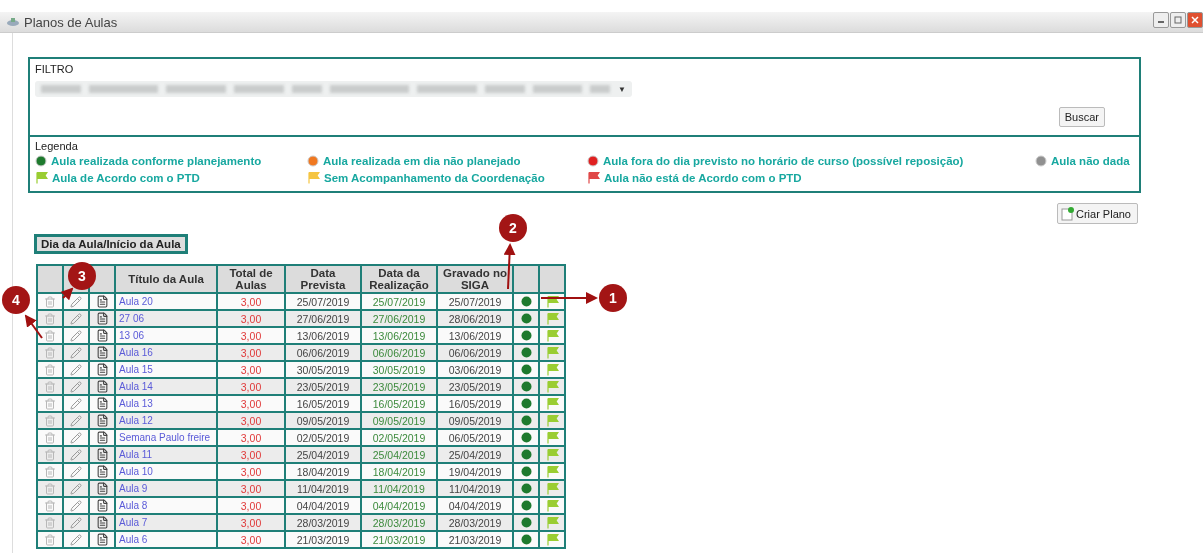  What do you see at coordinates (55, 69) in the screenshot?
I see `filter-label: FILTRO` at bounding box center [55, 69].